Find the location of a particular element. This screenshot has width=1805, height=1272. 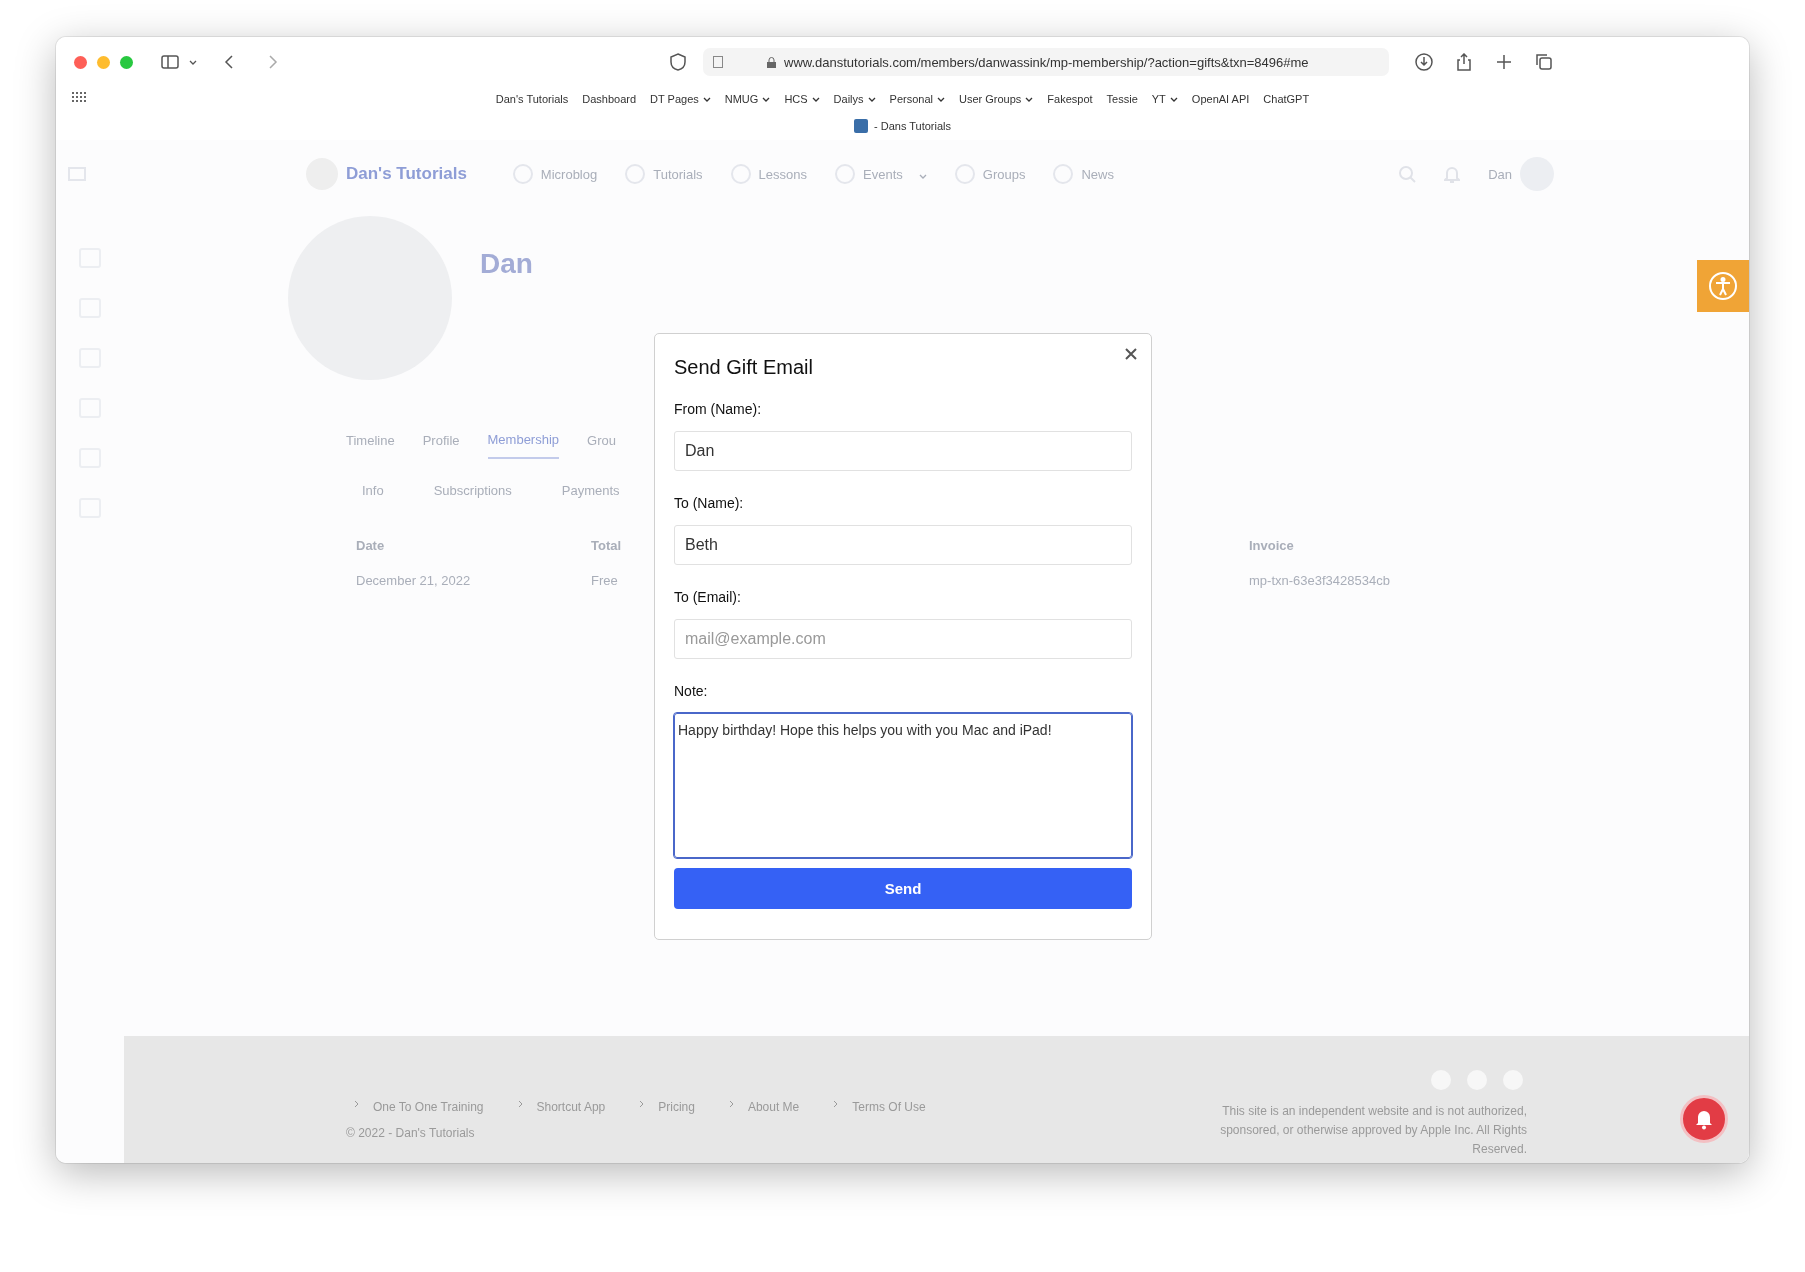

nav-item: News is located at coordinates (1083, 174).